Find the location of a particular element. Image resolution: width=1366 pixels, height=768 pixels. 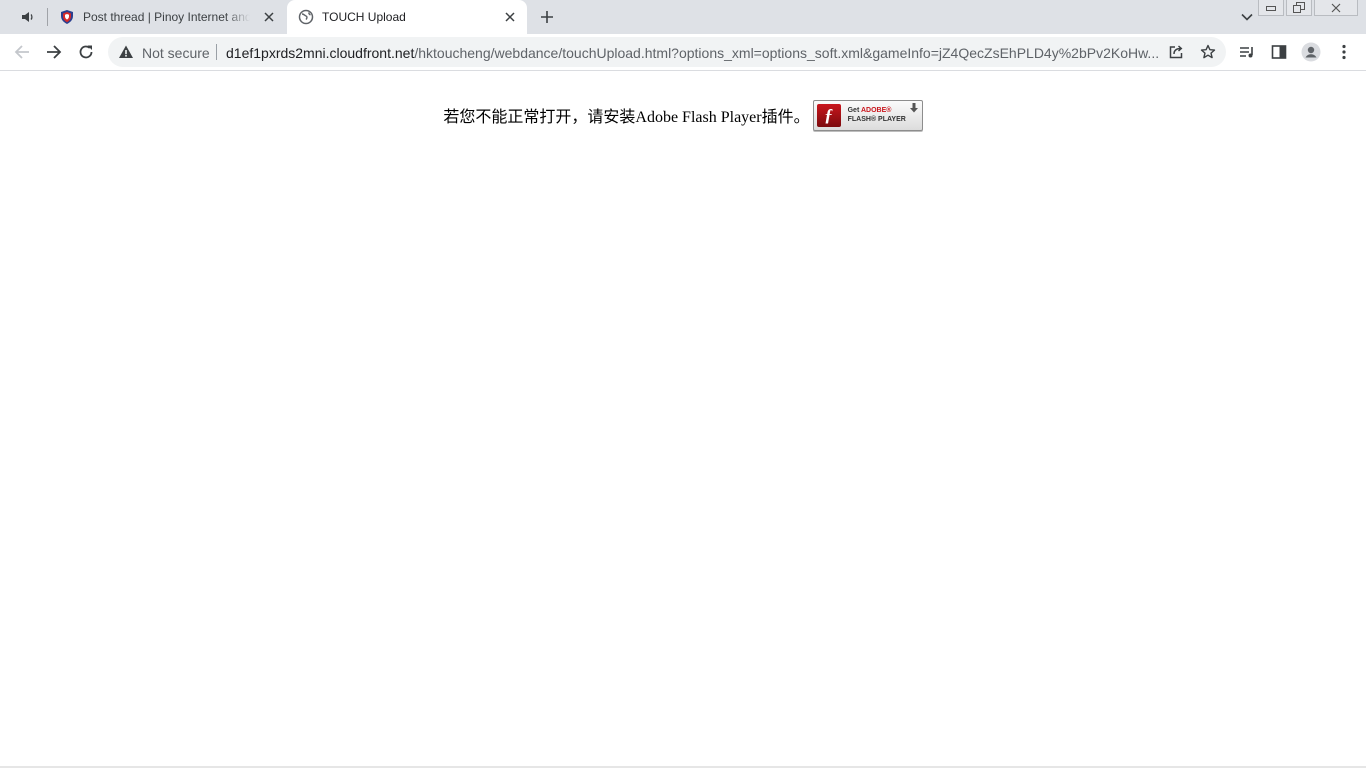

media-queue-icon is located at coordinates (1246, 52).